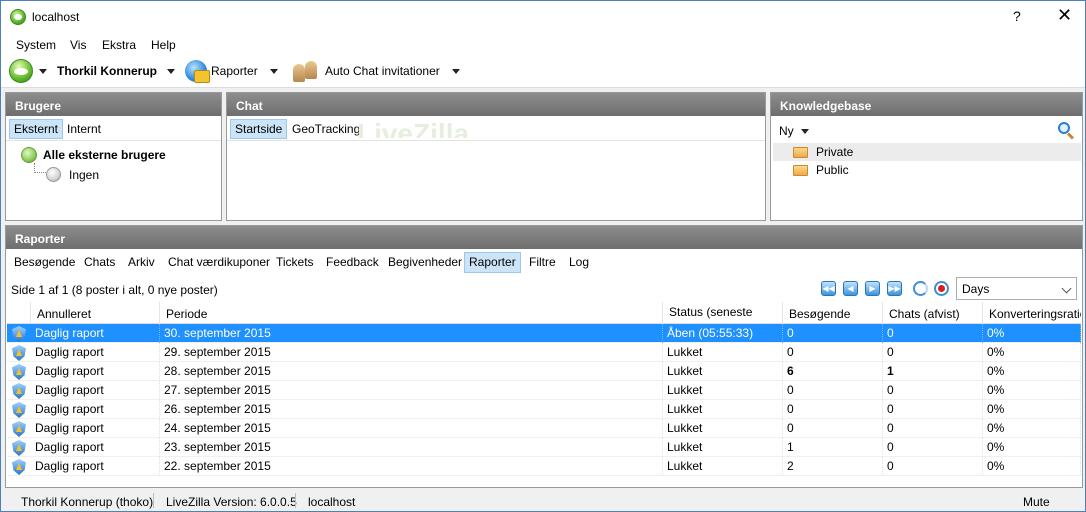  Describe the element at coordinates (19, 313) in the screenshot. I see `header-icon-col` at that location.